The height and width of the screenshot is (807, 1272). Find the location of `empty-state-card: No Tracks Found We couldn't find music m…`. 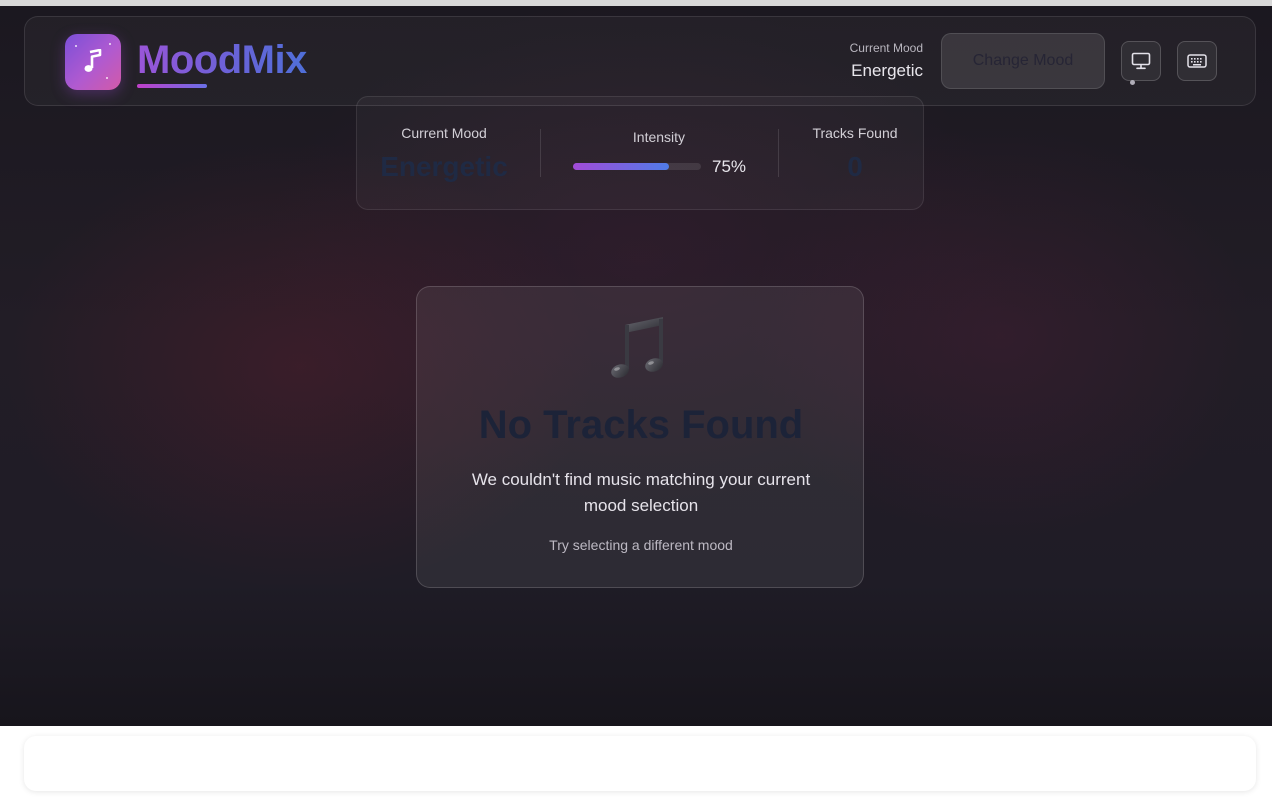

empty-state-card: No Tracks Found We couldn't find music m… is located at coordinates (640, 437).